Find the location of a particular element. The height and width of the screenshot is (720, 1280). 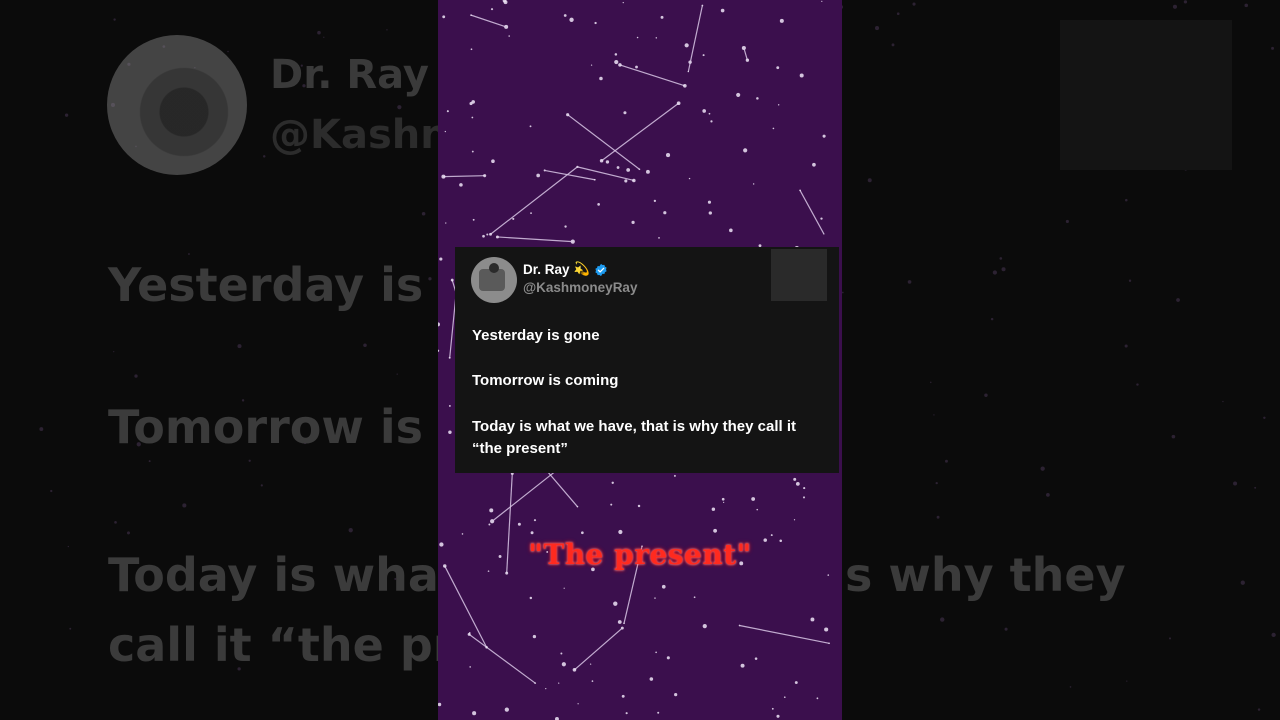

tweet-menu-box is located at coordinates (799, 275).